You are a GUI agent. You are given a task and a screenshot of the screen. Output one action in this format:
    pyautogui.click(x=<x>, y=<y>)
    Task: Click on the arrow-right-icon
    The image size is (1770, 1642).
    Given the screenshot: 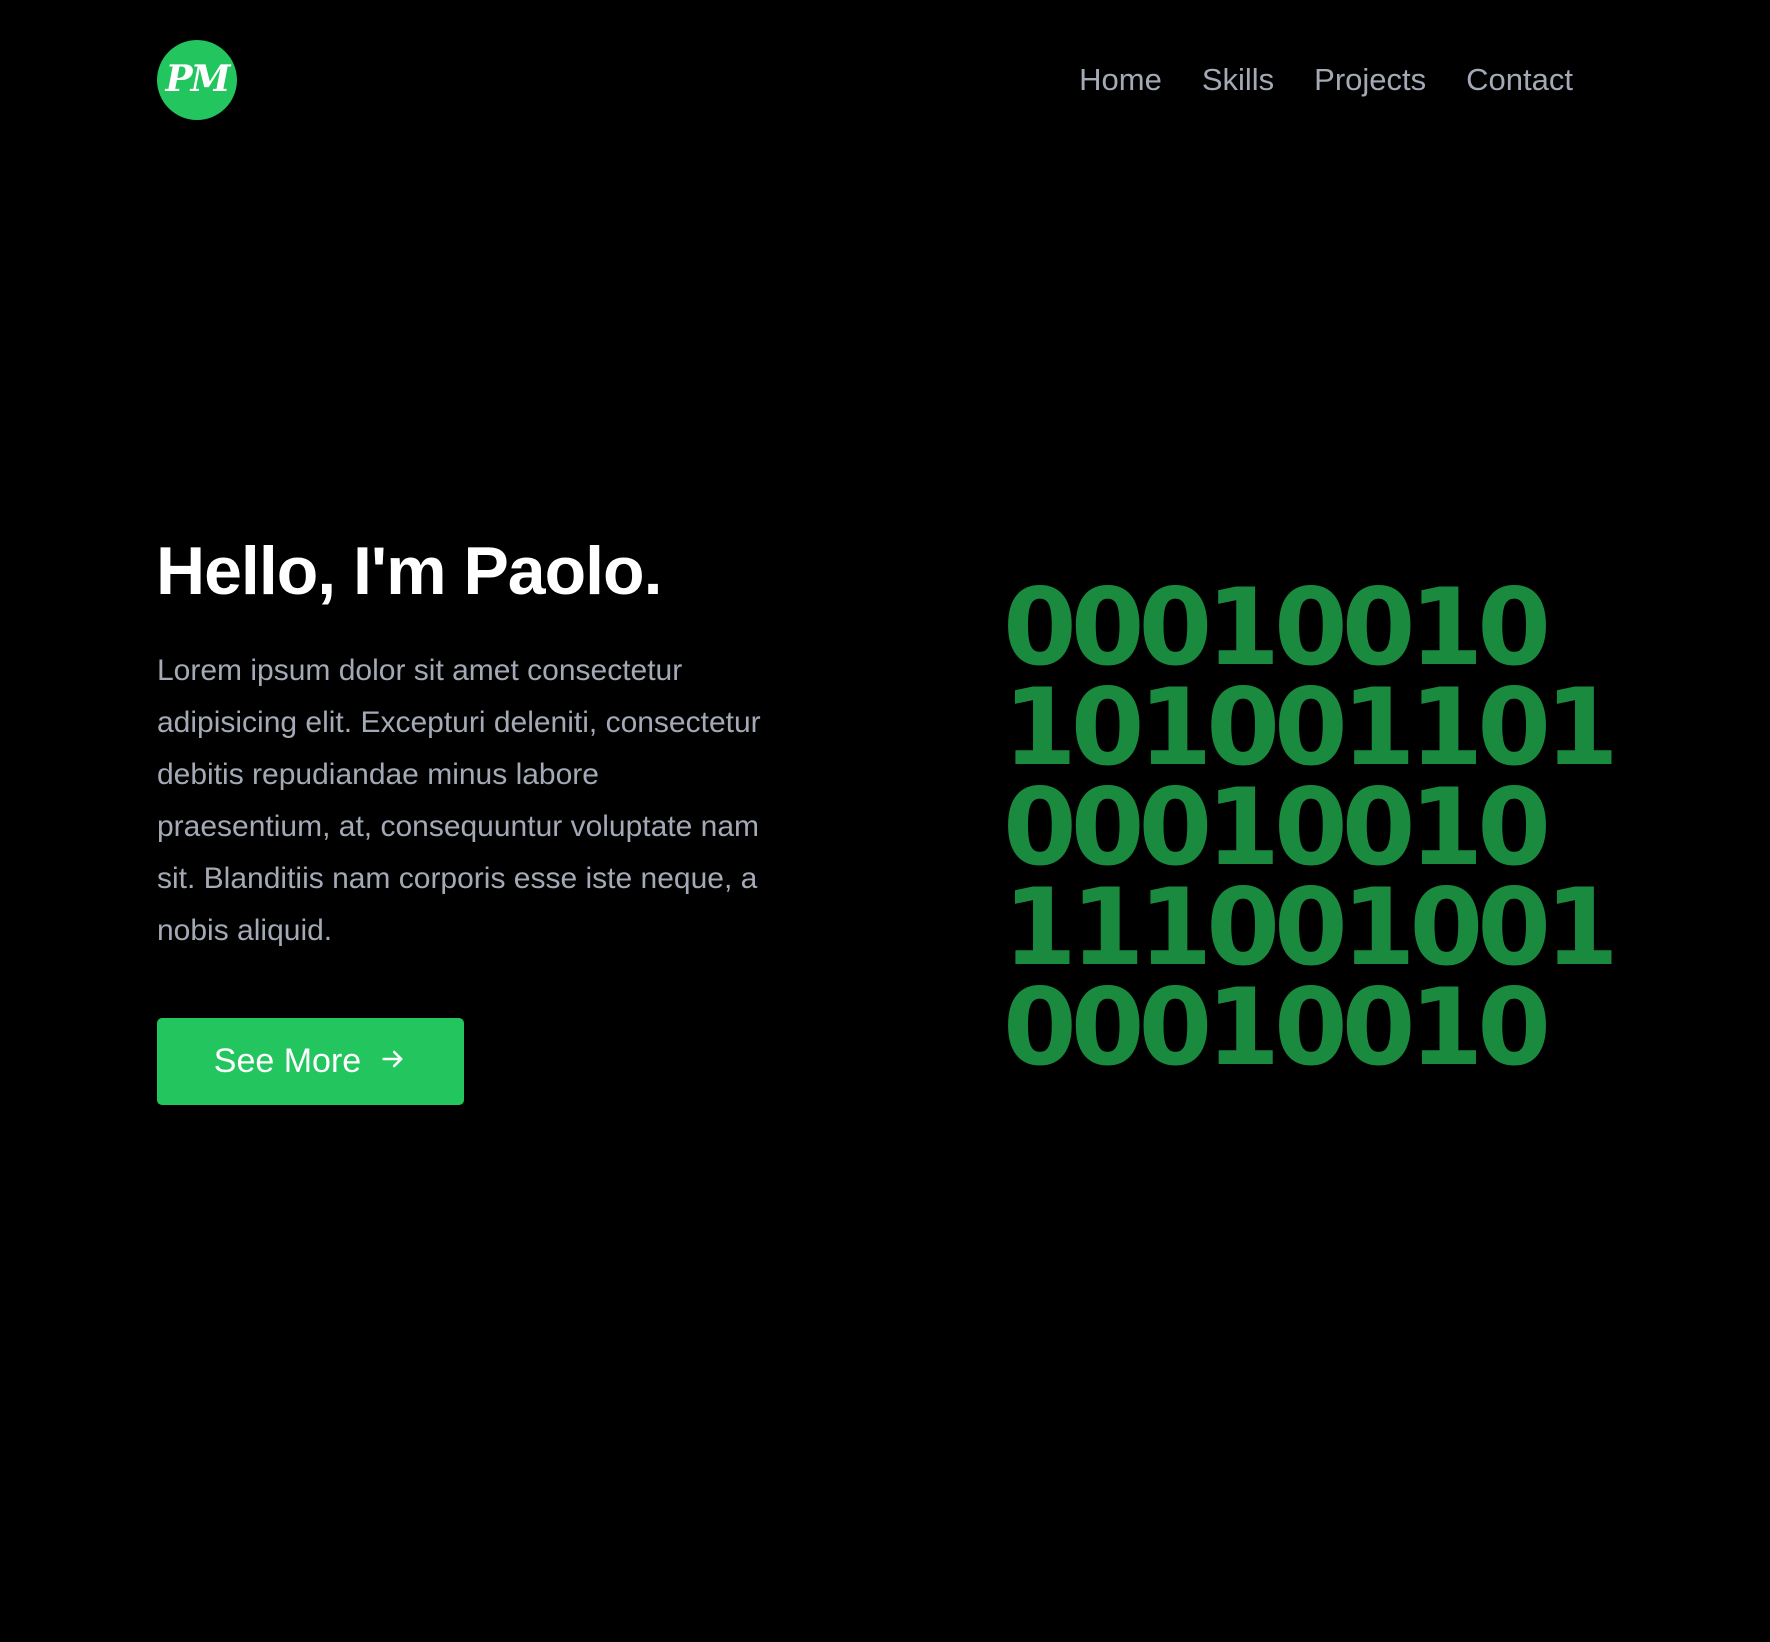 What is the action you would take?
    pyautogui.click(x=393, y=1059)
    